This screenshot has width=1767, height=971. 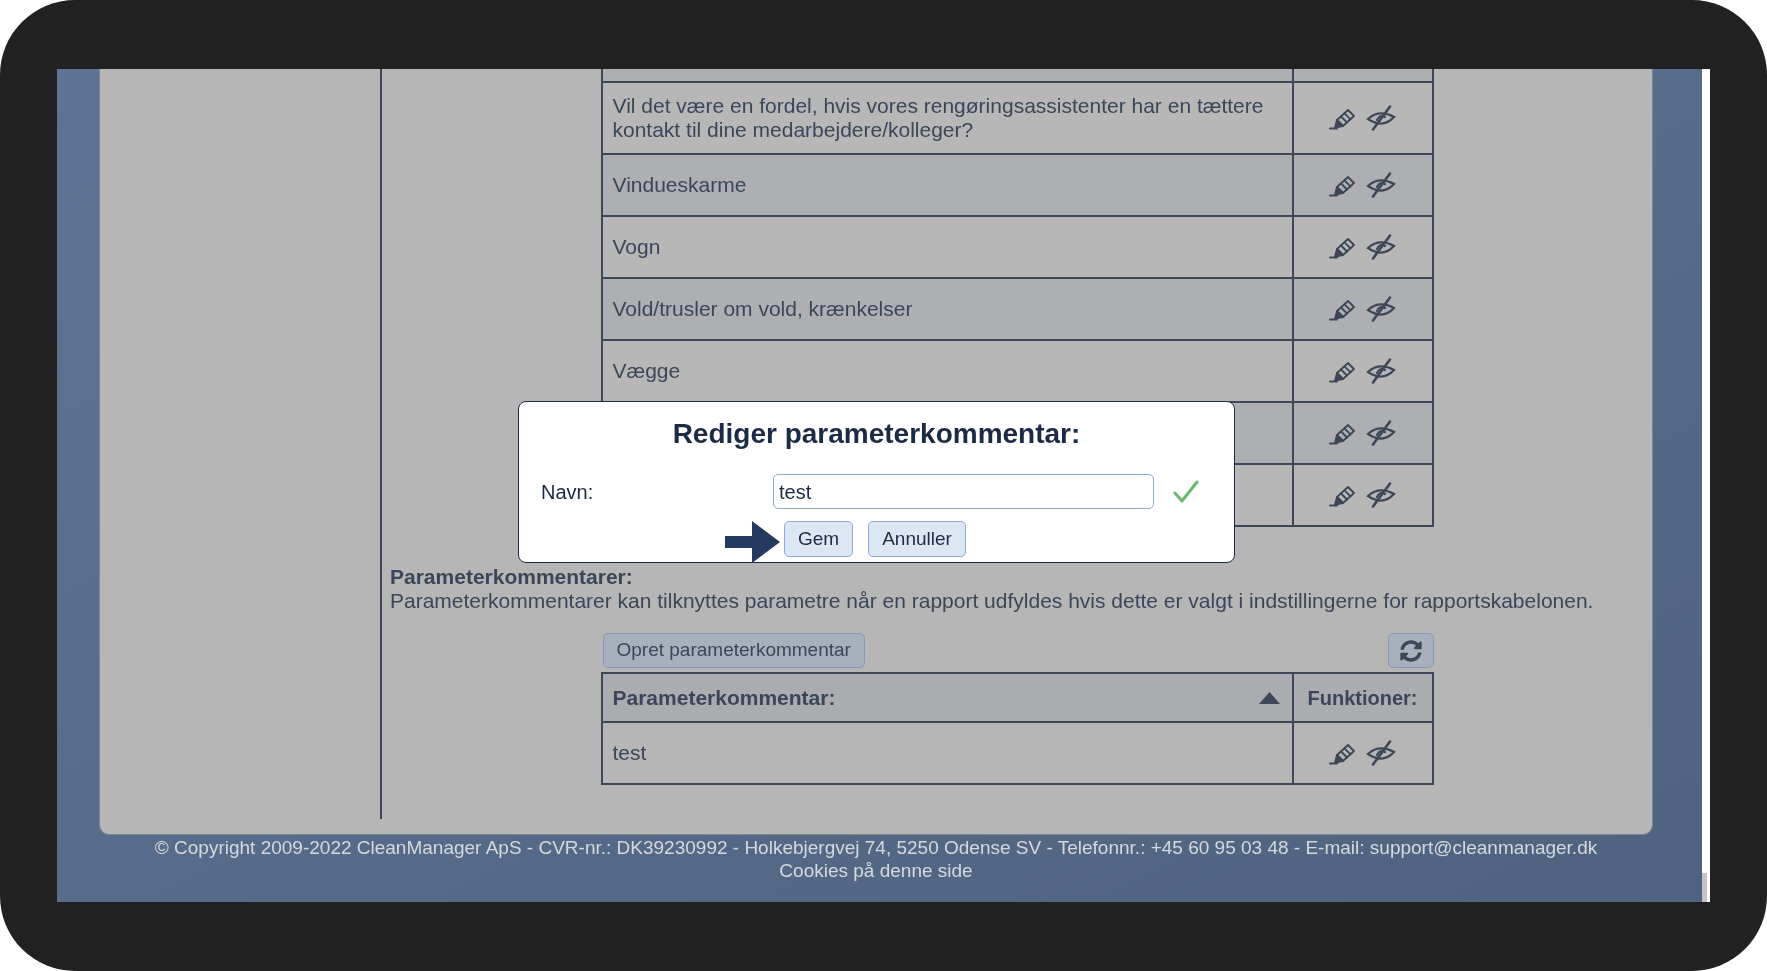 I want to click on dialog-title: Rediger parameterkommentar:, so click(x=876, y=434).